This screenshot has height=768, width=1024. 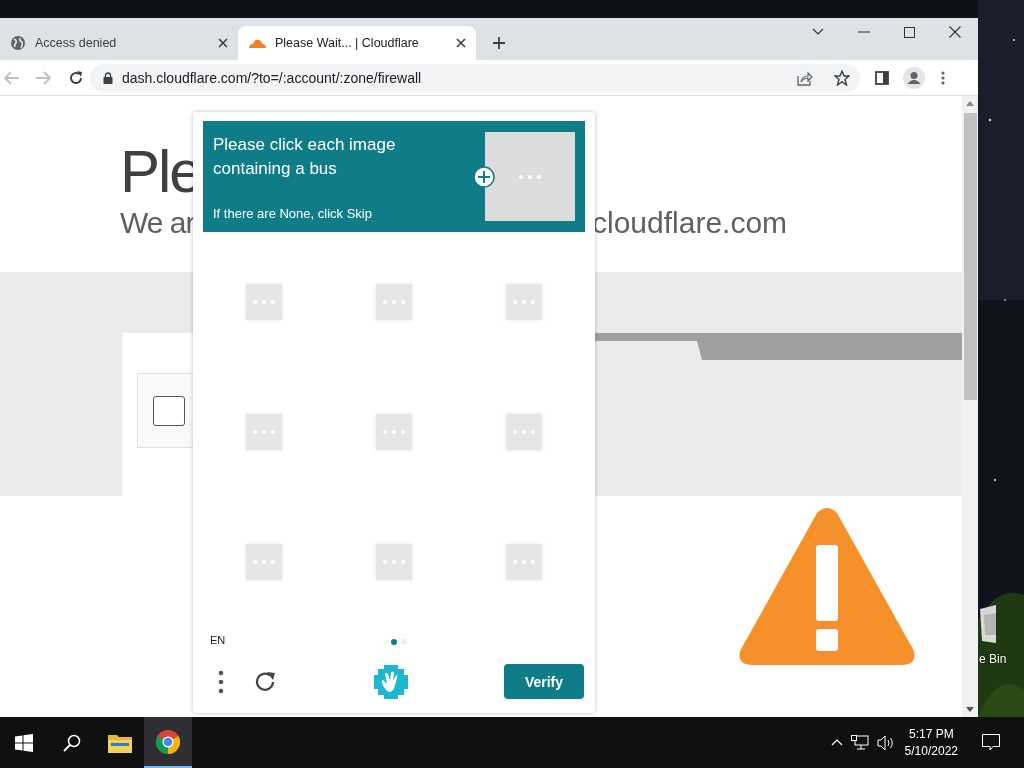 What do you see at coordinates (859, 742) in the screenshot?
I see `network-icon` at bounding box center [859, 742].